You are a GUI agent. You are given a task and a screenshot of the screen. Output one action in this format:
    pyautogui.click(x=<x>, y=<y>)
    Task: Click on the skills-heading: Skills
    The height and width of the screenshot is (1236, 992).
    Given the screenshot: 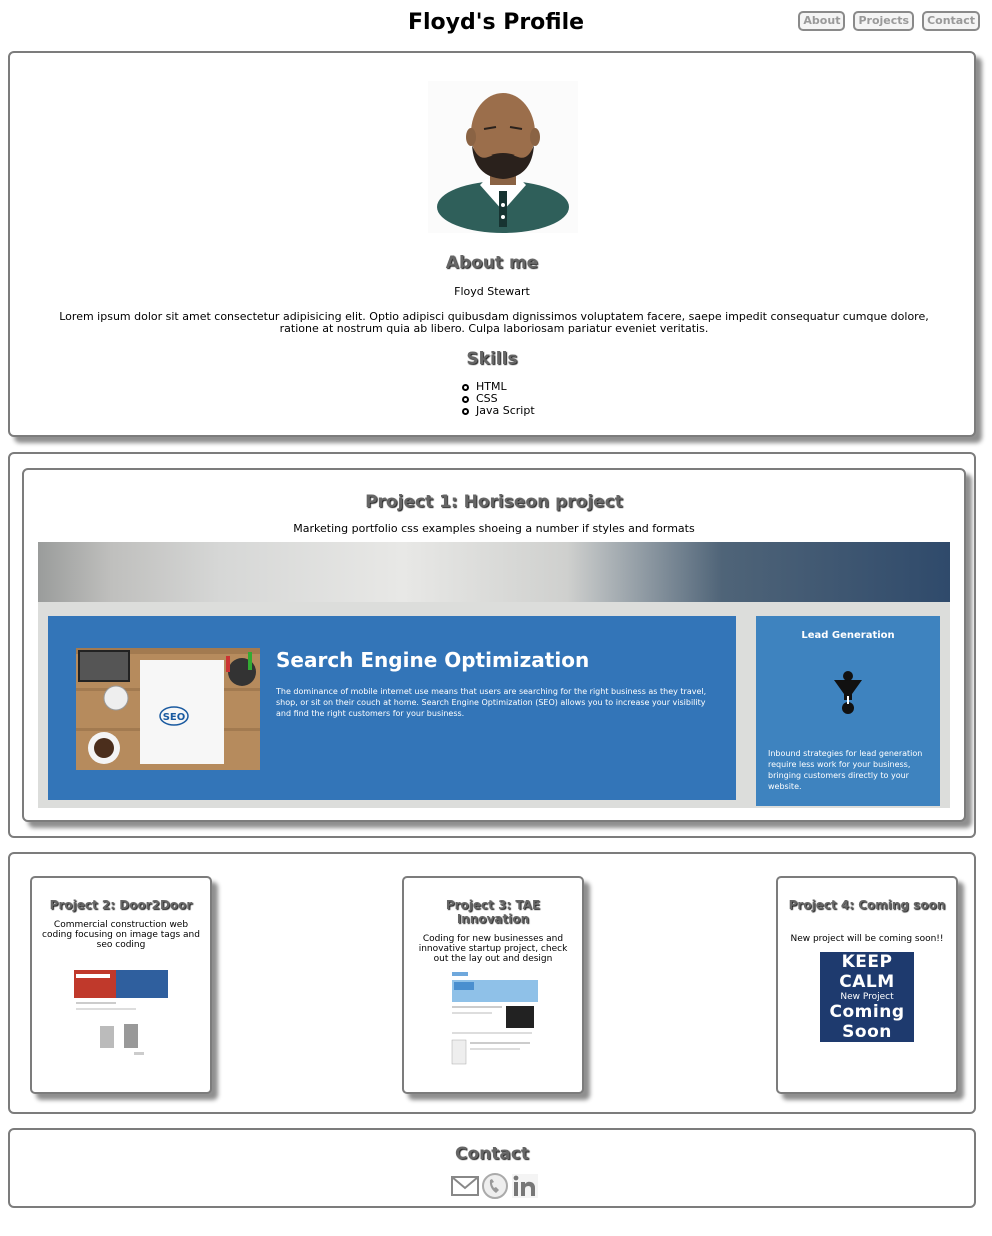 What is the action you would take?
    pyautogui.click(x=492, y=359)
    